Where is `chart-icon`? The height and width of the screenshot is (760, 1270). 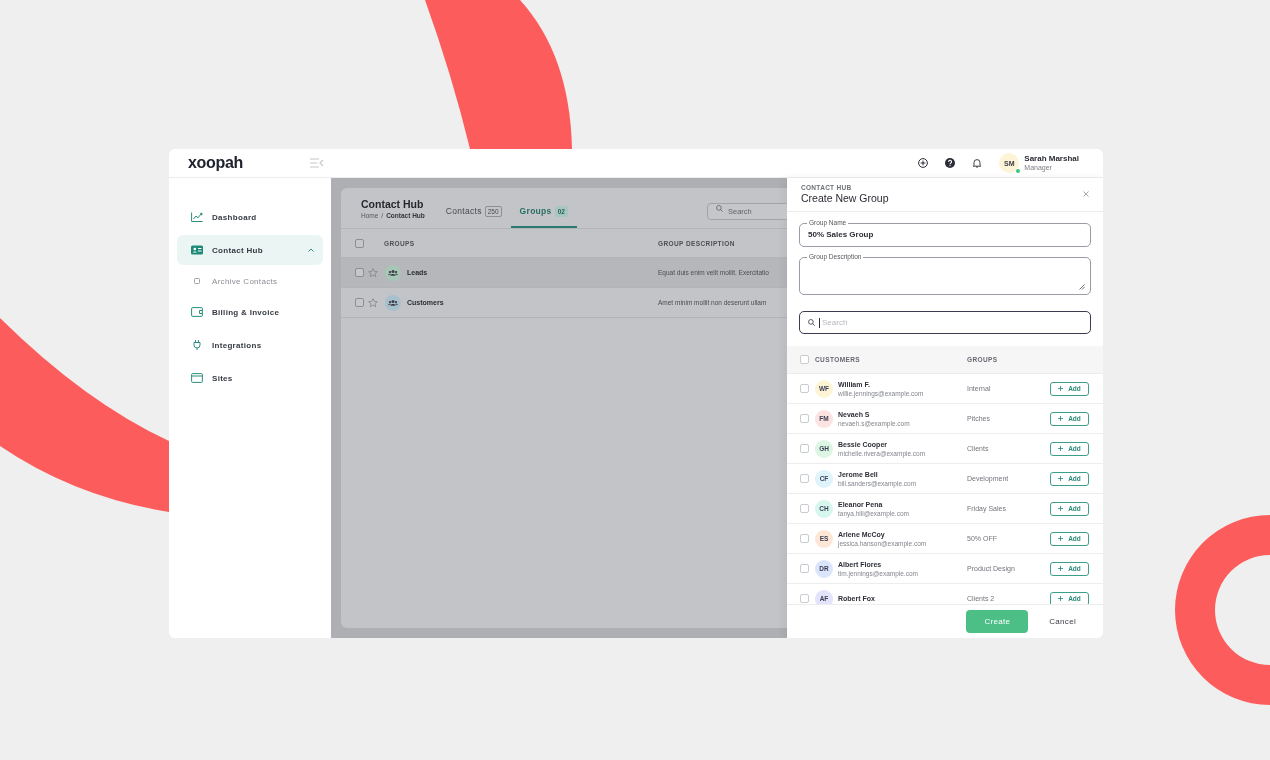
chart-icon is located at coordinates (197, 217).